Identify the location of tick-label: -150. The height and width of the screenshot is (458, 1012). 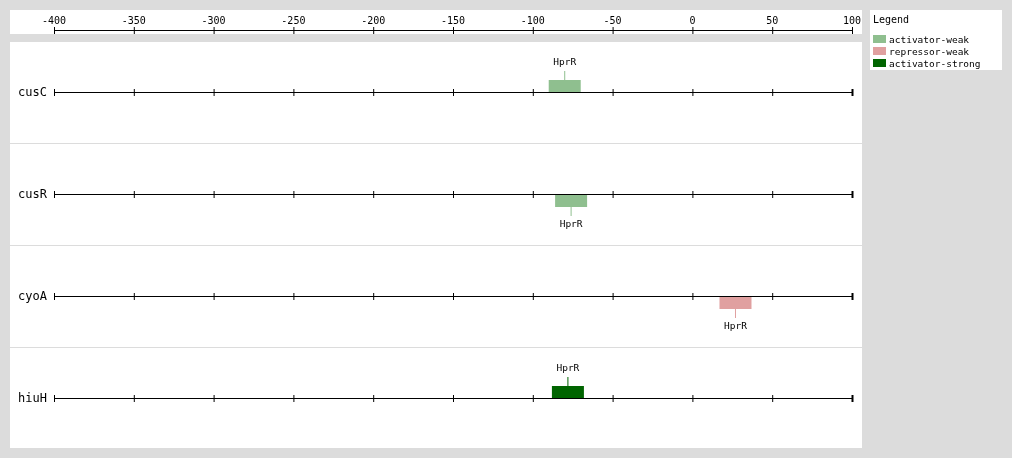
(453, 20).